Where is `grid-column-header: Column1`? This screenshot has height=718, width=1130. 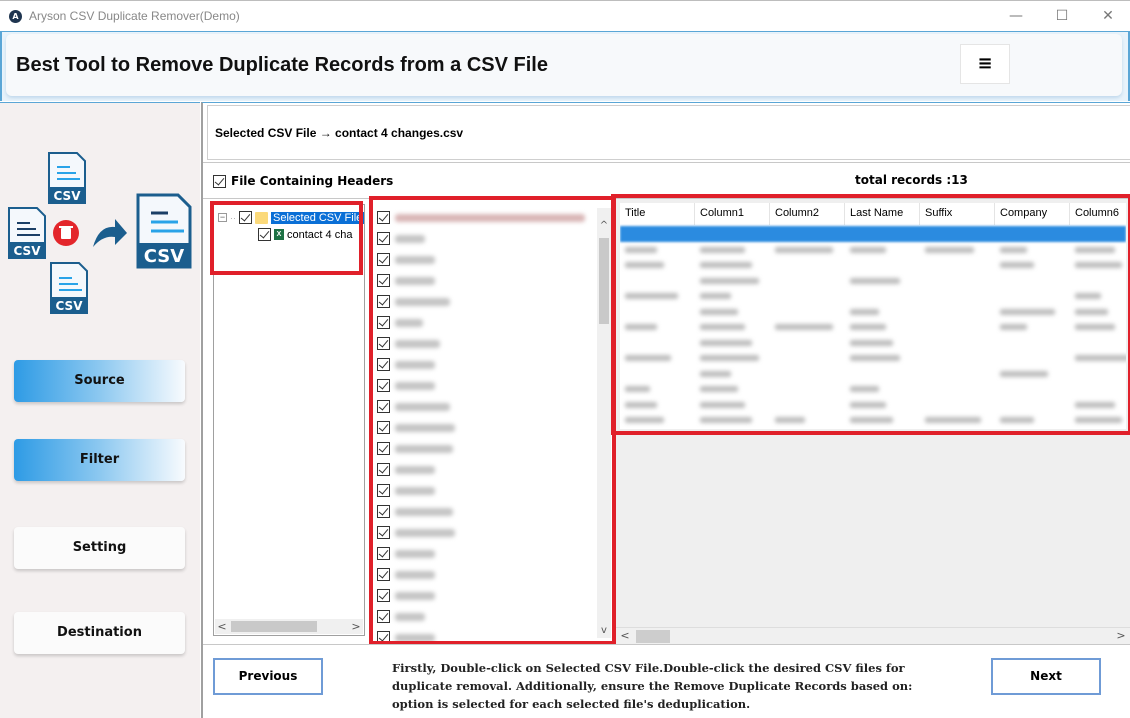 grid-column-header: Column1 is located at coordinates (732, 214).